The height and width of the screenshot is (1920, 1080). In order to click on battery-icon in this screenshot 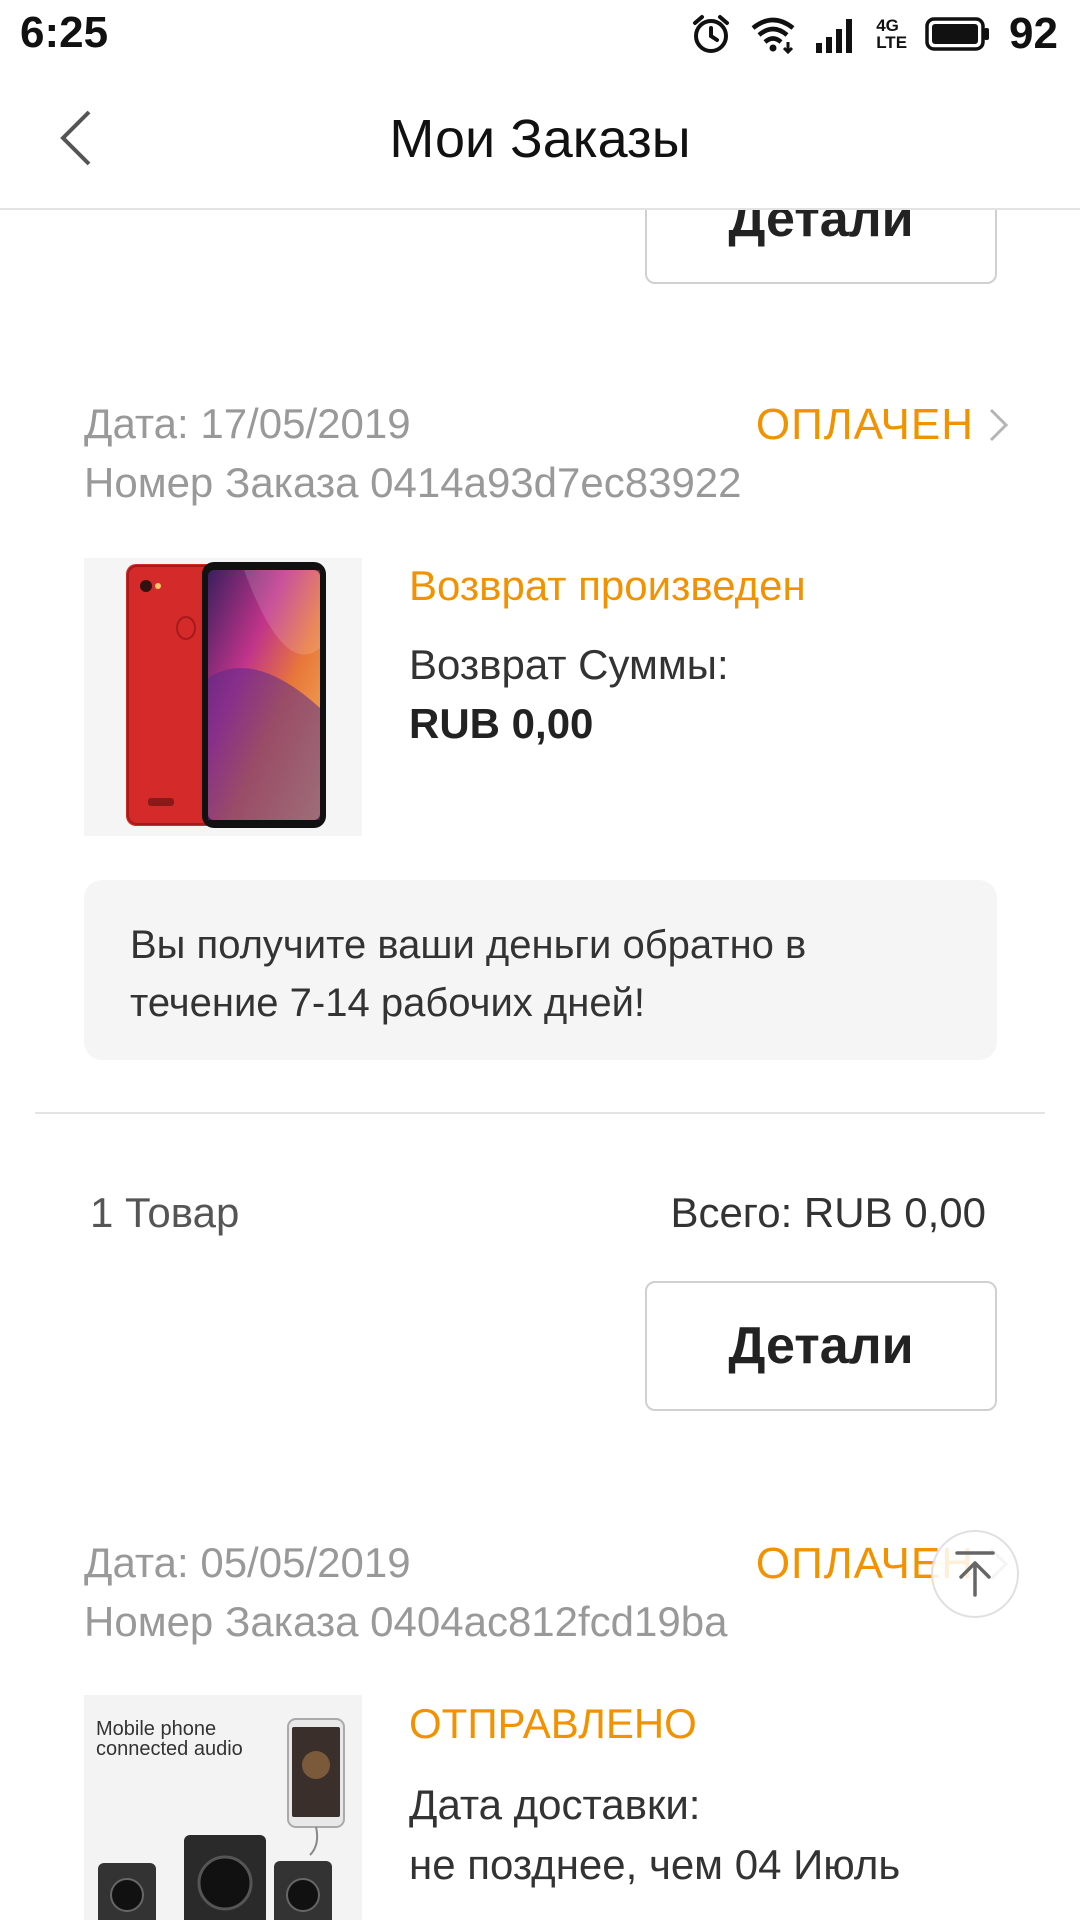, I will do `click(957, 34)`.